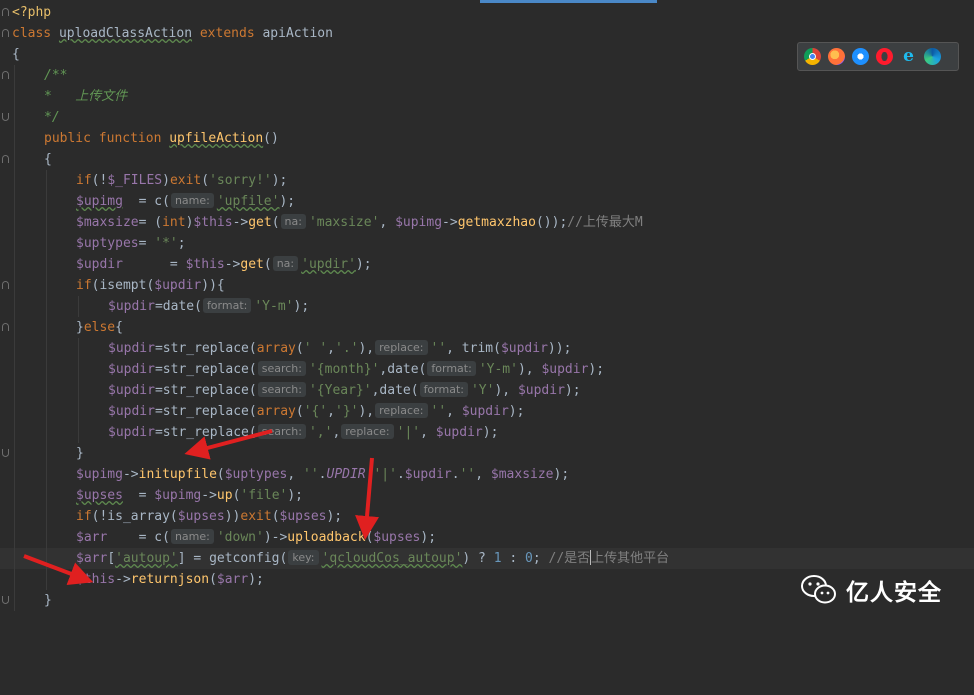 Image resolution: width=974 pixels, height=695 pixels. What do you see at coordinates (146, 558) in the screenshot?
I see `code-string: 'autoup'` at bounding box center [146, 558].